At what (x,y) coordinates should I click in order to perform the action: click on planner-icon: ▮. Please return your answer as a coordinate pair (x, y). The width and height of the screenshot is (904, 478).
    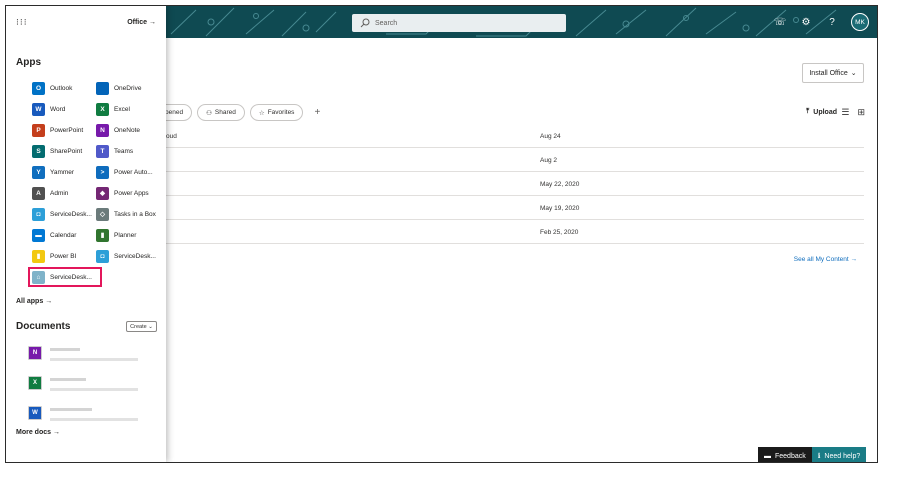
    Looking at the image, I should click on (102, 235).